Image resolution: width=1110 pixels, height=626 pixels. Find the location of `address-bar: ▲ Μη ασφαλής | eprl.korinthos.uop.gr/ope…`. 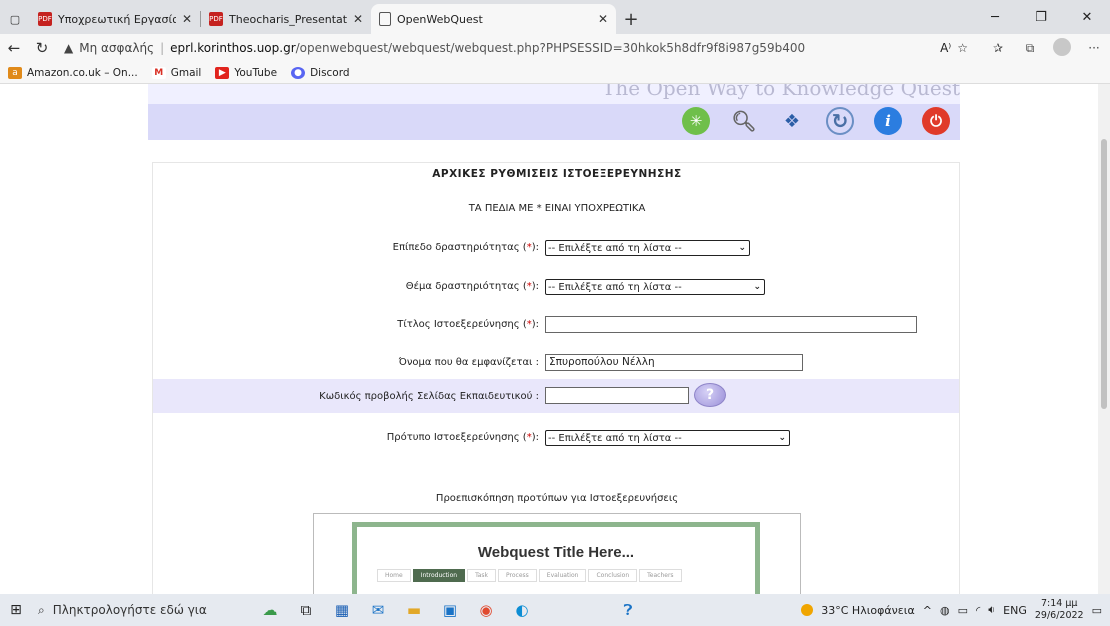

address-bar: ▲ Μη ασφαλής | eprl.korinthos.uop.gr/ope… is located at coordinates (516, 48).